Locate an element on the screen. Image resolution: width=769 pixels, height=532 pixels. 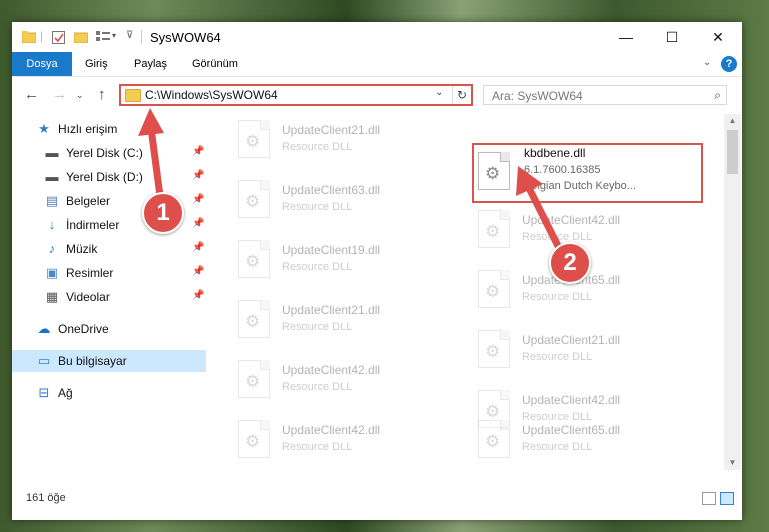
step-badge-1: 1 is located at coordinates (163, 213).